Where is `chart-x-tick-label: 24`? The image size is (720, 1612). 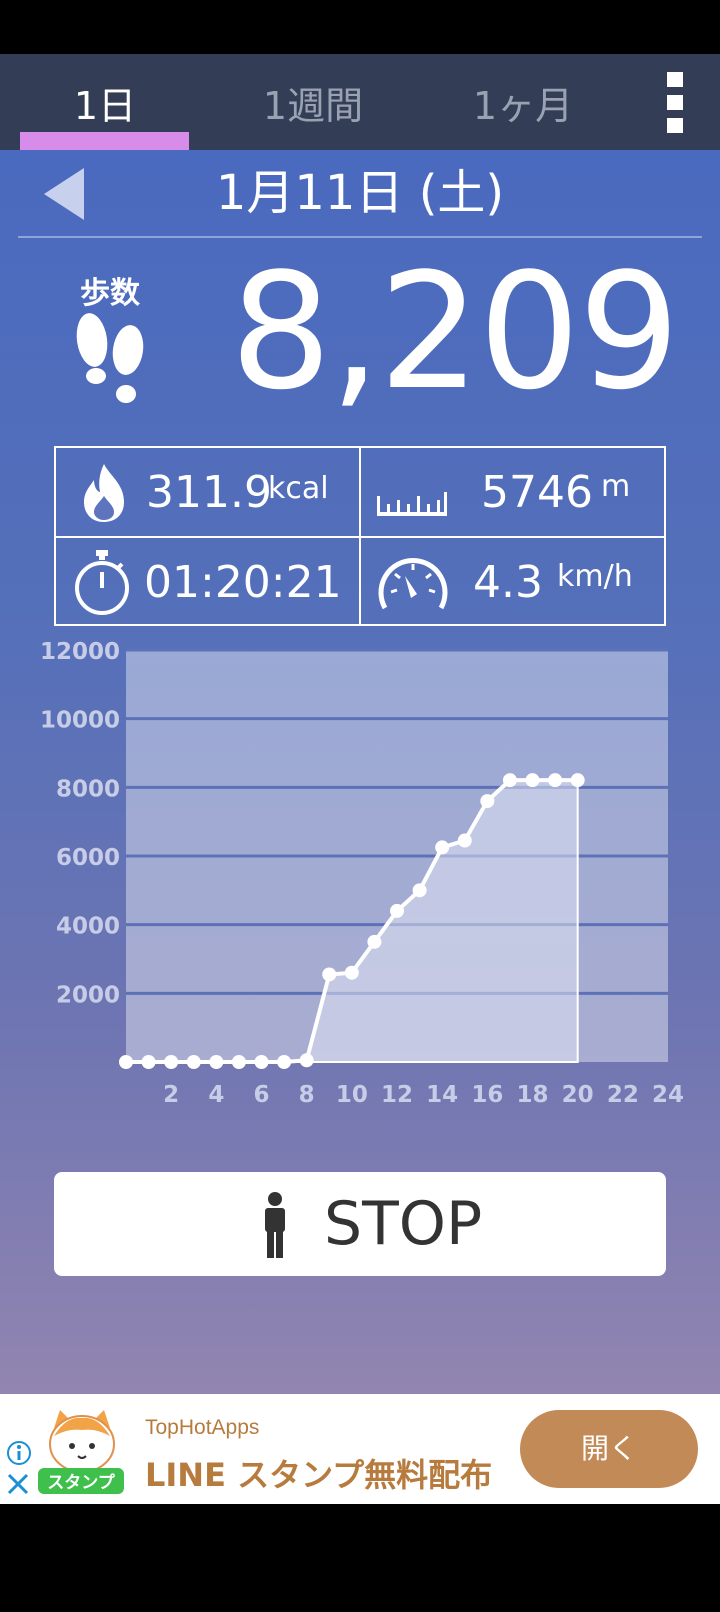
chart-x-tick-label: 24 is located at coordinates (668, 1095).